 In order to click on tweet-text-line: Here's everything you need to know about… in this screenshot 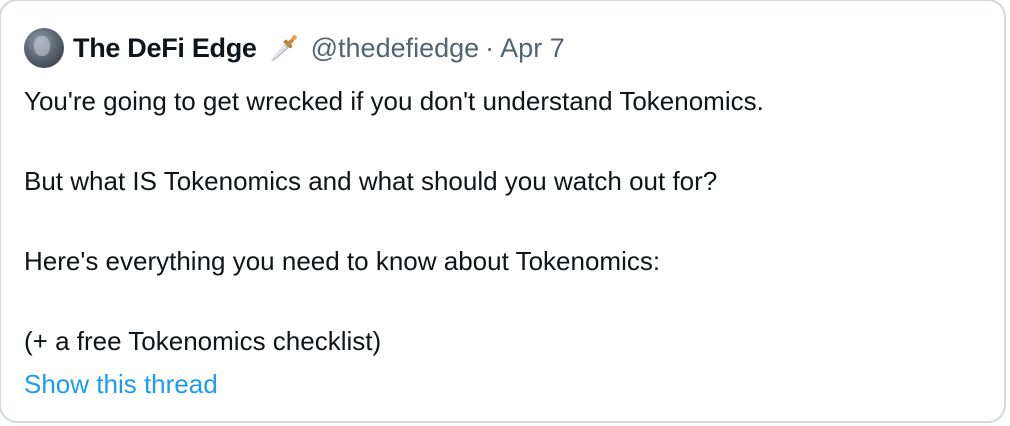, I will do `click(342, 261)`.